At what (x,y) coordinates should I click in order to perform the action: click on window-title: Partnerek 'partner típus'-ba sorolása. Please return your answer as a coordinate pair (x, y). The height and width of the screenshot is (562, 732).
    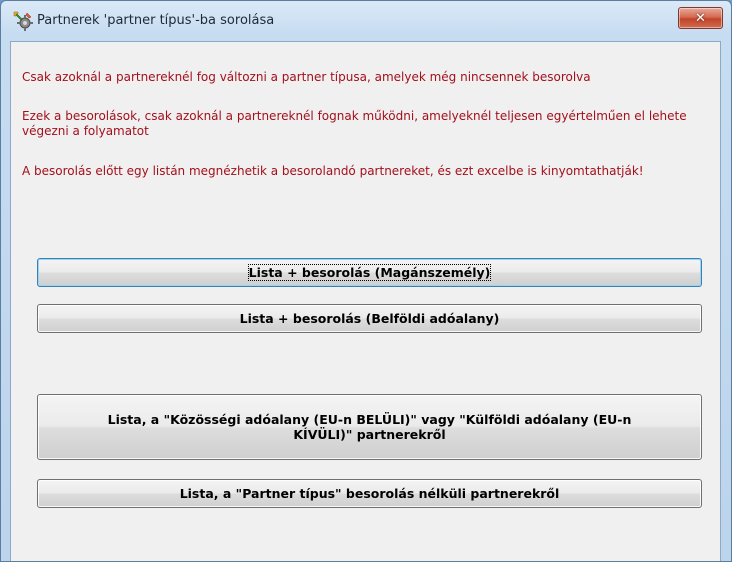
    Looking at the image, I should click on (156, 20).